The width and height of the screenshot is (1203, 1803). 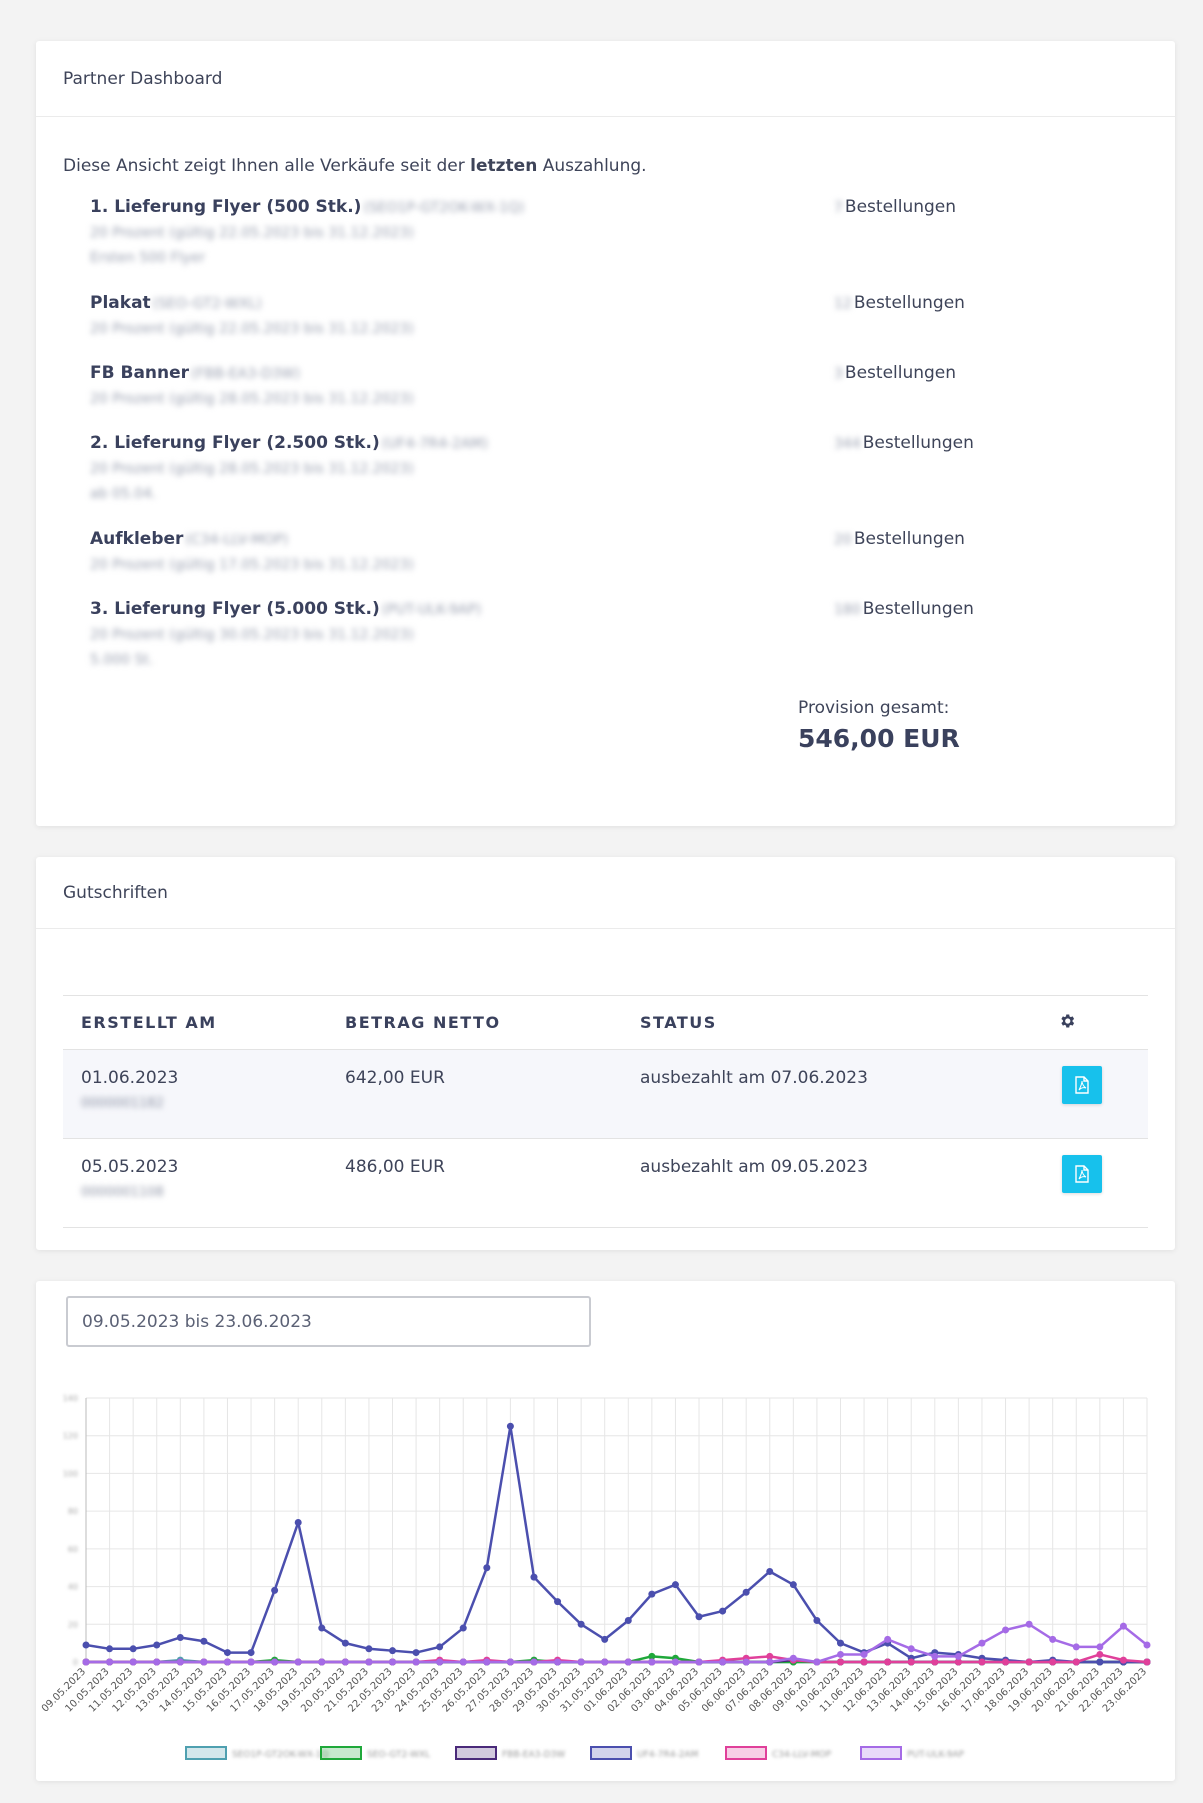 I want to click on product-name: 1. Lieferung Flyer (500 Stk.), so click(x=226, y=207).